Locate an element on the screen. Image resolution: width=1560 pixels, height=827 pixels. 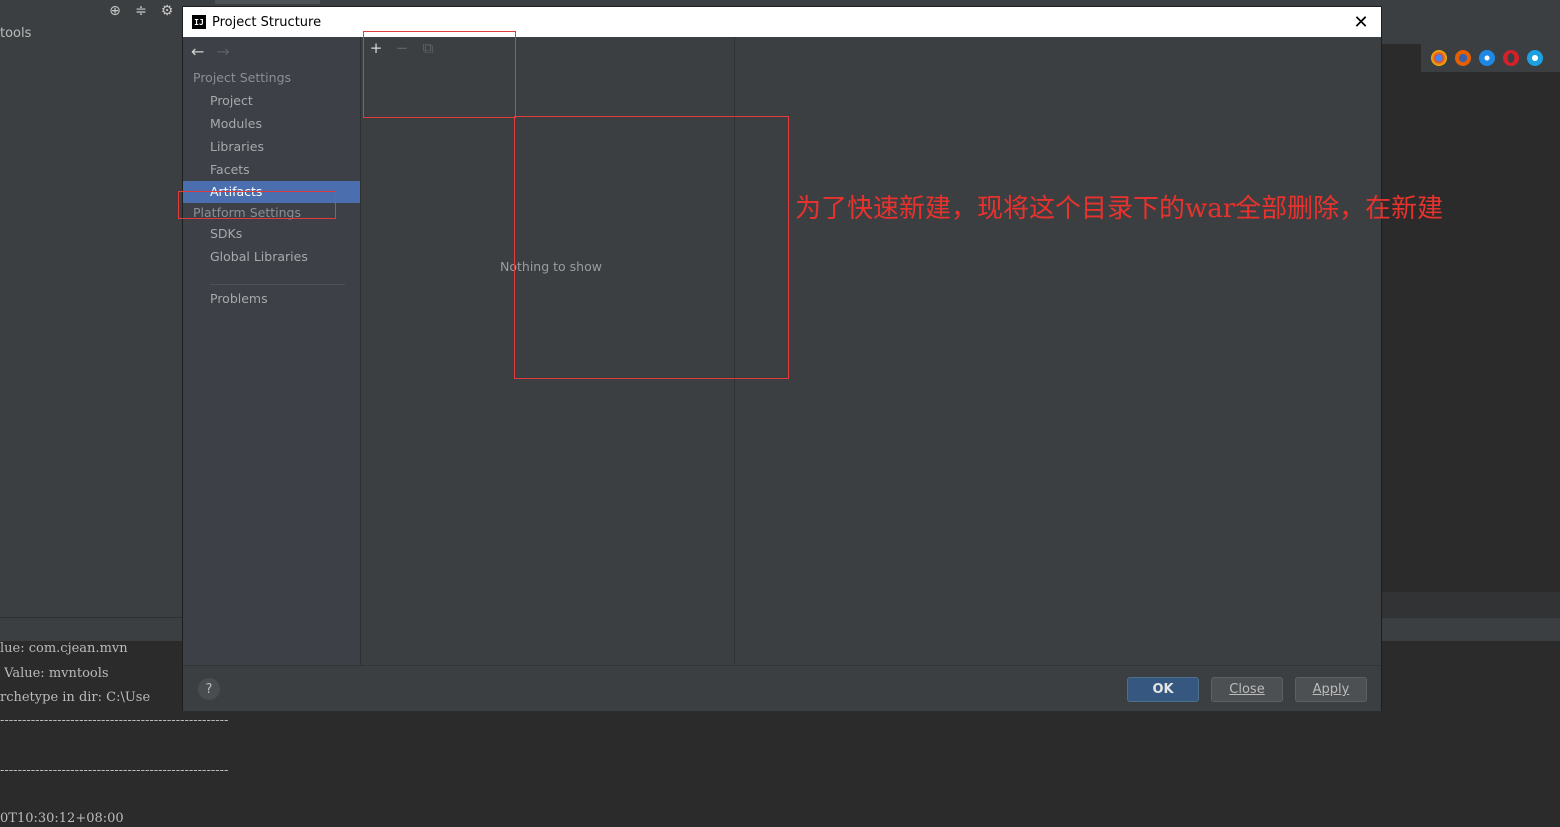
target-icon: ⊕ is located at coordinates (115, 11).